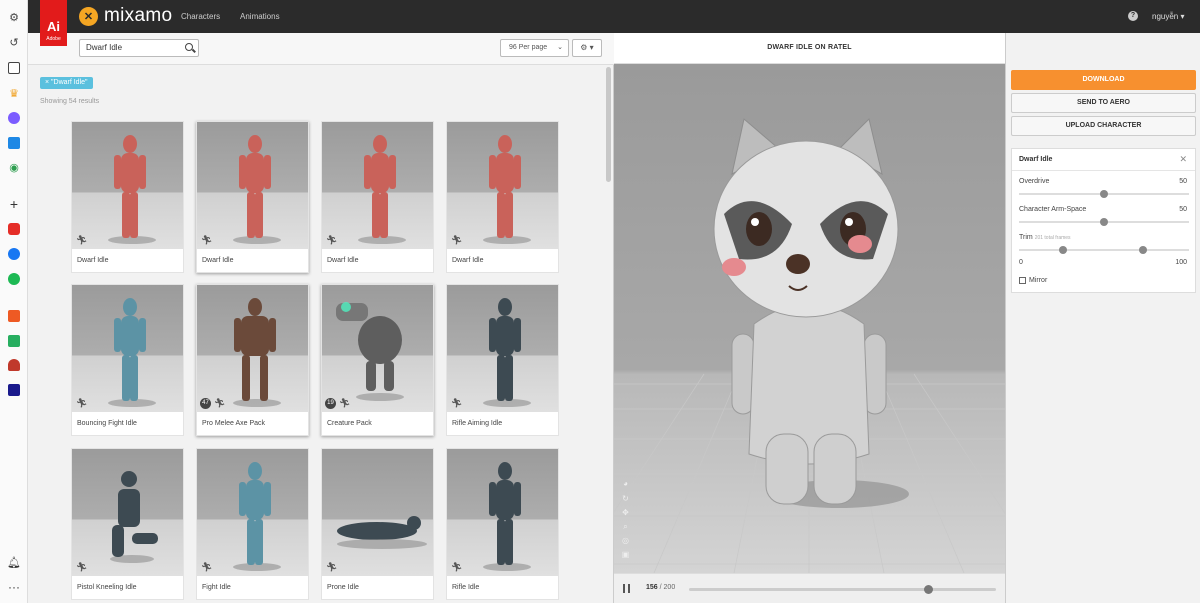  Describe the element at coordinates (14, 143) in the screenshot. I see `zalo-icon` at that location.